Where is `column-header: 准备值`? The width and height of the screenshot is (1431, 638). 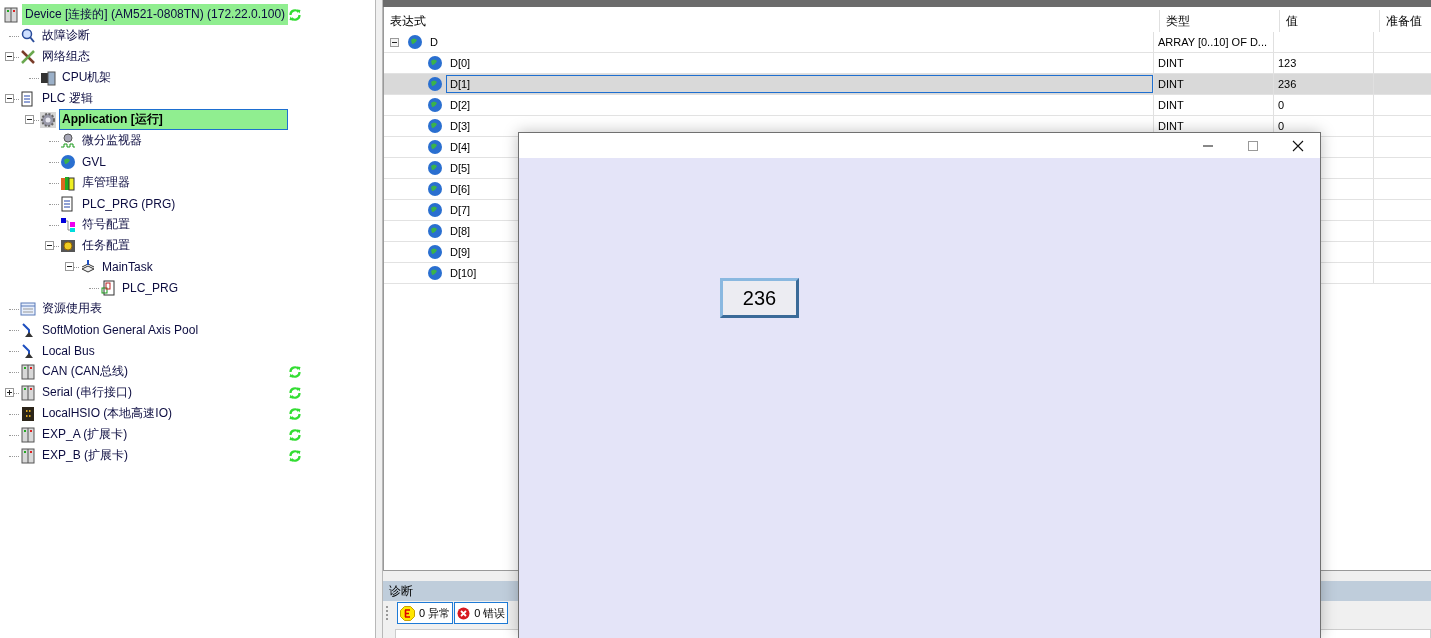
column-header: 准备值 is located at coordinates (1405, 21).